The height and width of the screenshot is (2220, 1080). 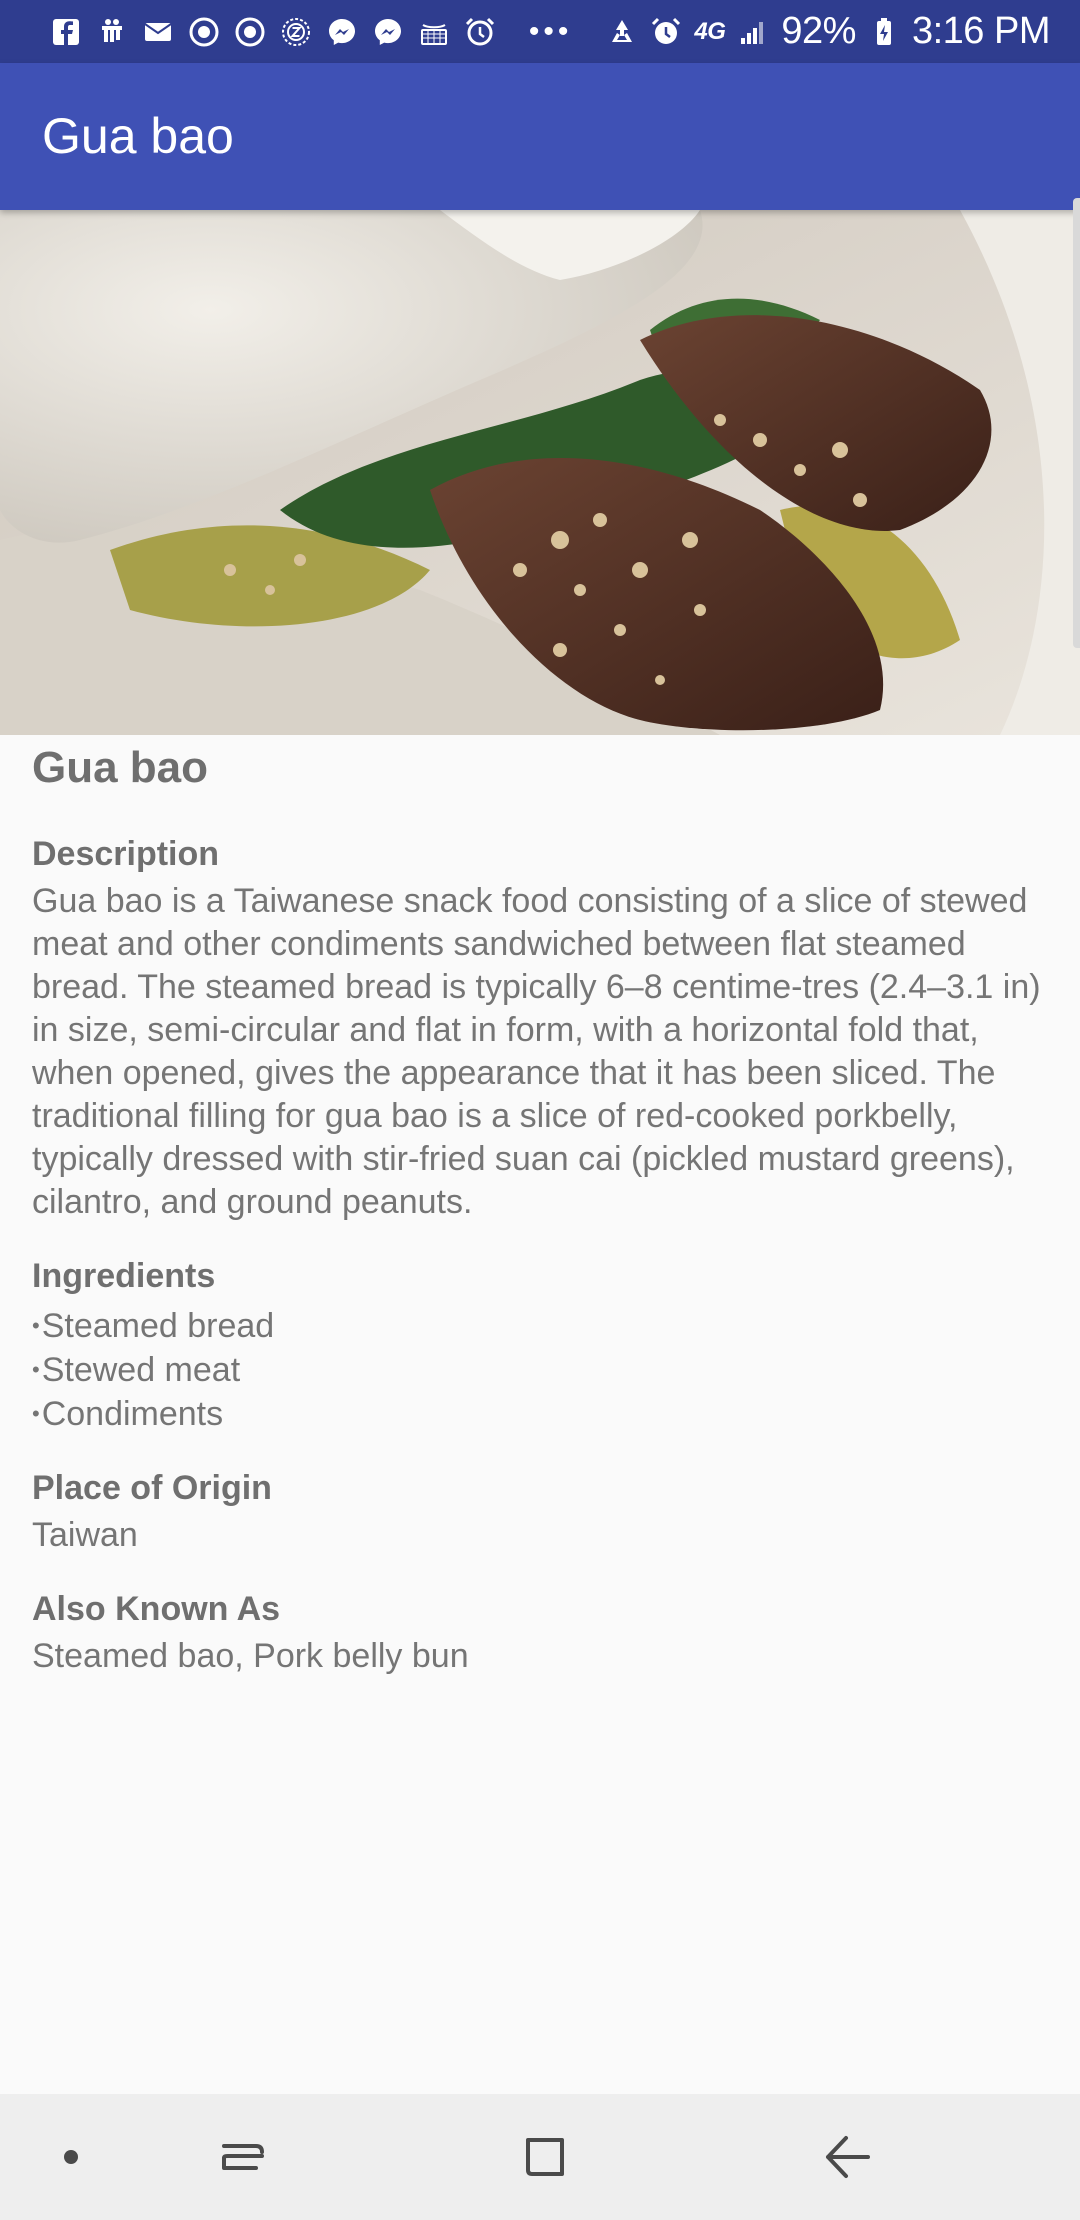 What do you see at coordinates (545, 2157) in the screenshot?
I see `home-icon` at bounding box center [545, 2157].